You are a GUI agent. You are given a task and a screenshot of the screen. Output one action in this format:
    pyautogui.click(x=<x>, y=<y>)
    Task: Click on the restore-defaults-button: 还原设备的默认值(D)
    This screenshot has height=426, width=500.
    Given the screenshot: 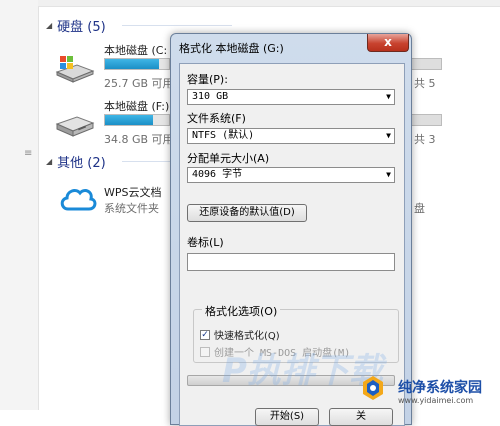 What is the action you would take?
    pyautogui.click(x=247, y=213)
    